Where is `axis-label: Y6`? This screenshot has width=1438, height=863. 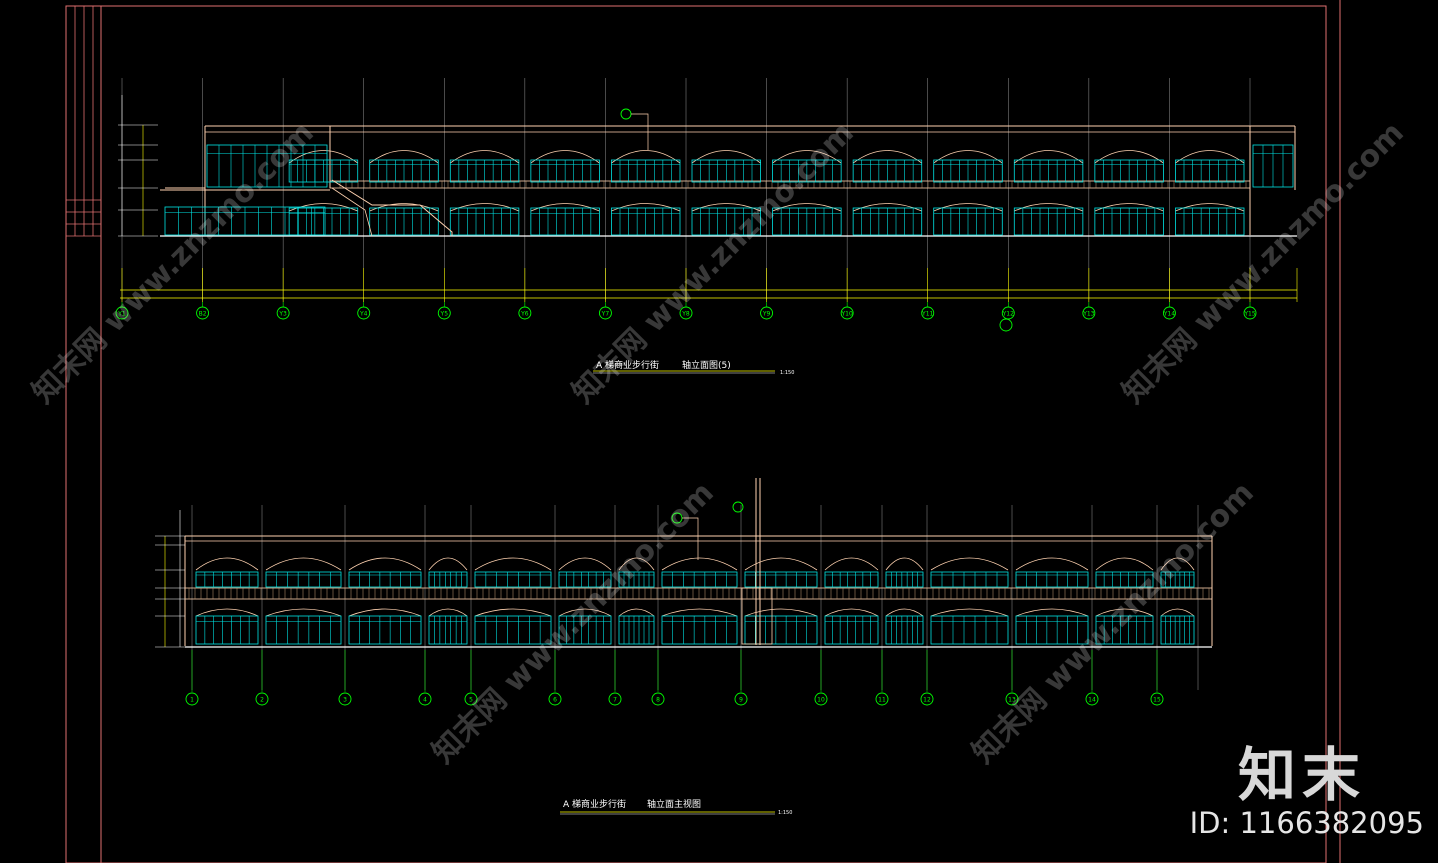 axis-label: Y6 is located at coordinates (524, 314).